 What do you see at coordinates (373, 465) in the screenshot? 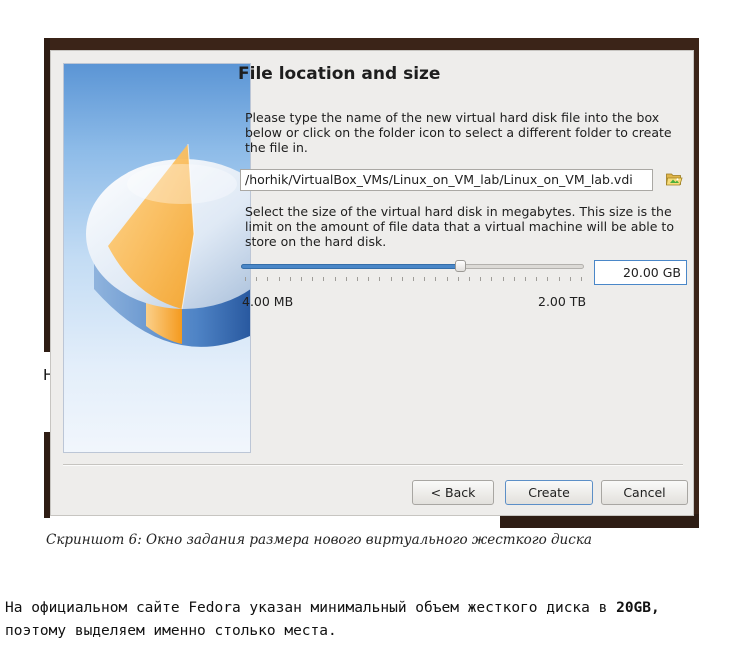
I see `button-separator` at bounding box center [373, 465].